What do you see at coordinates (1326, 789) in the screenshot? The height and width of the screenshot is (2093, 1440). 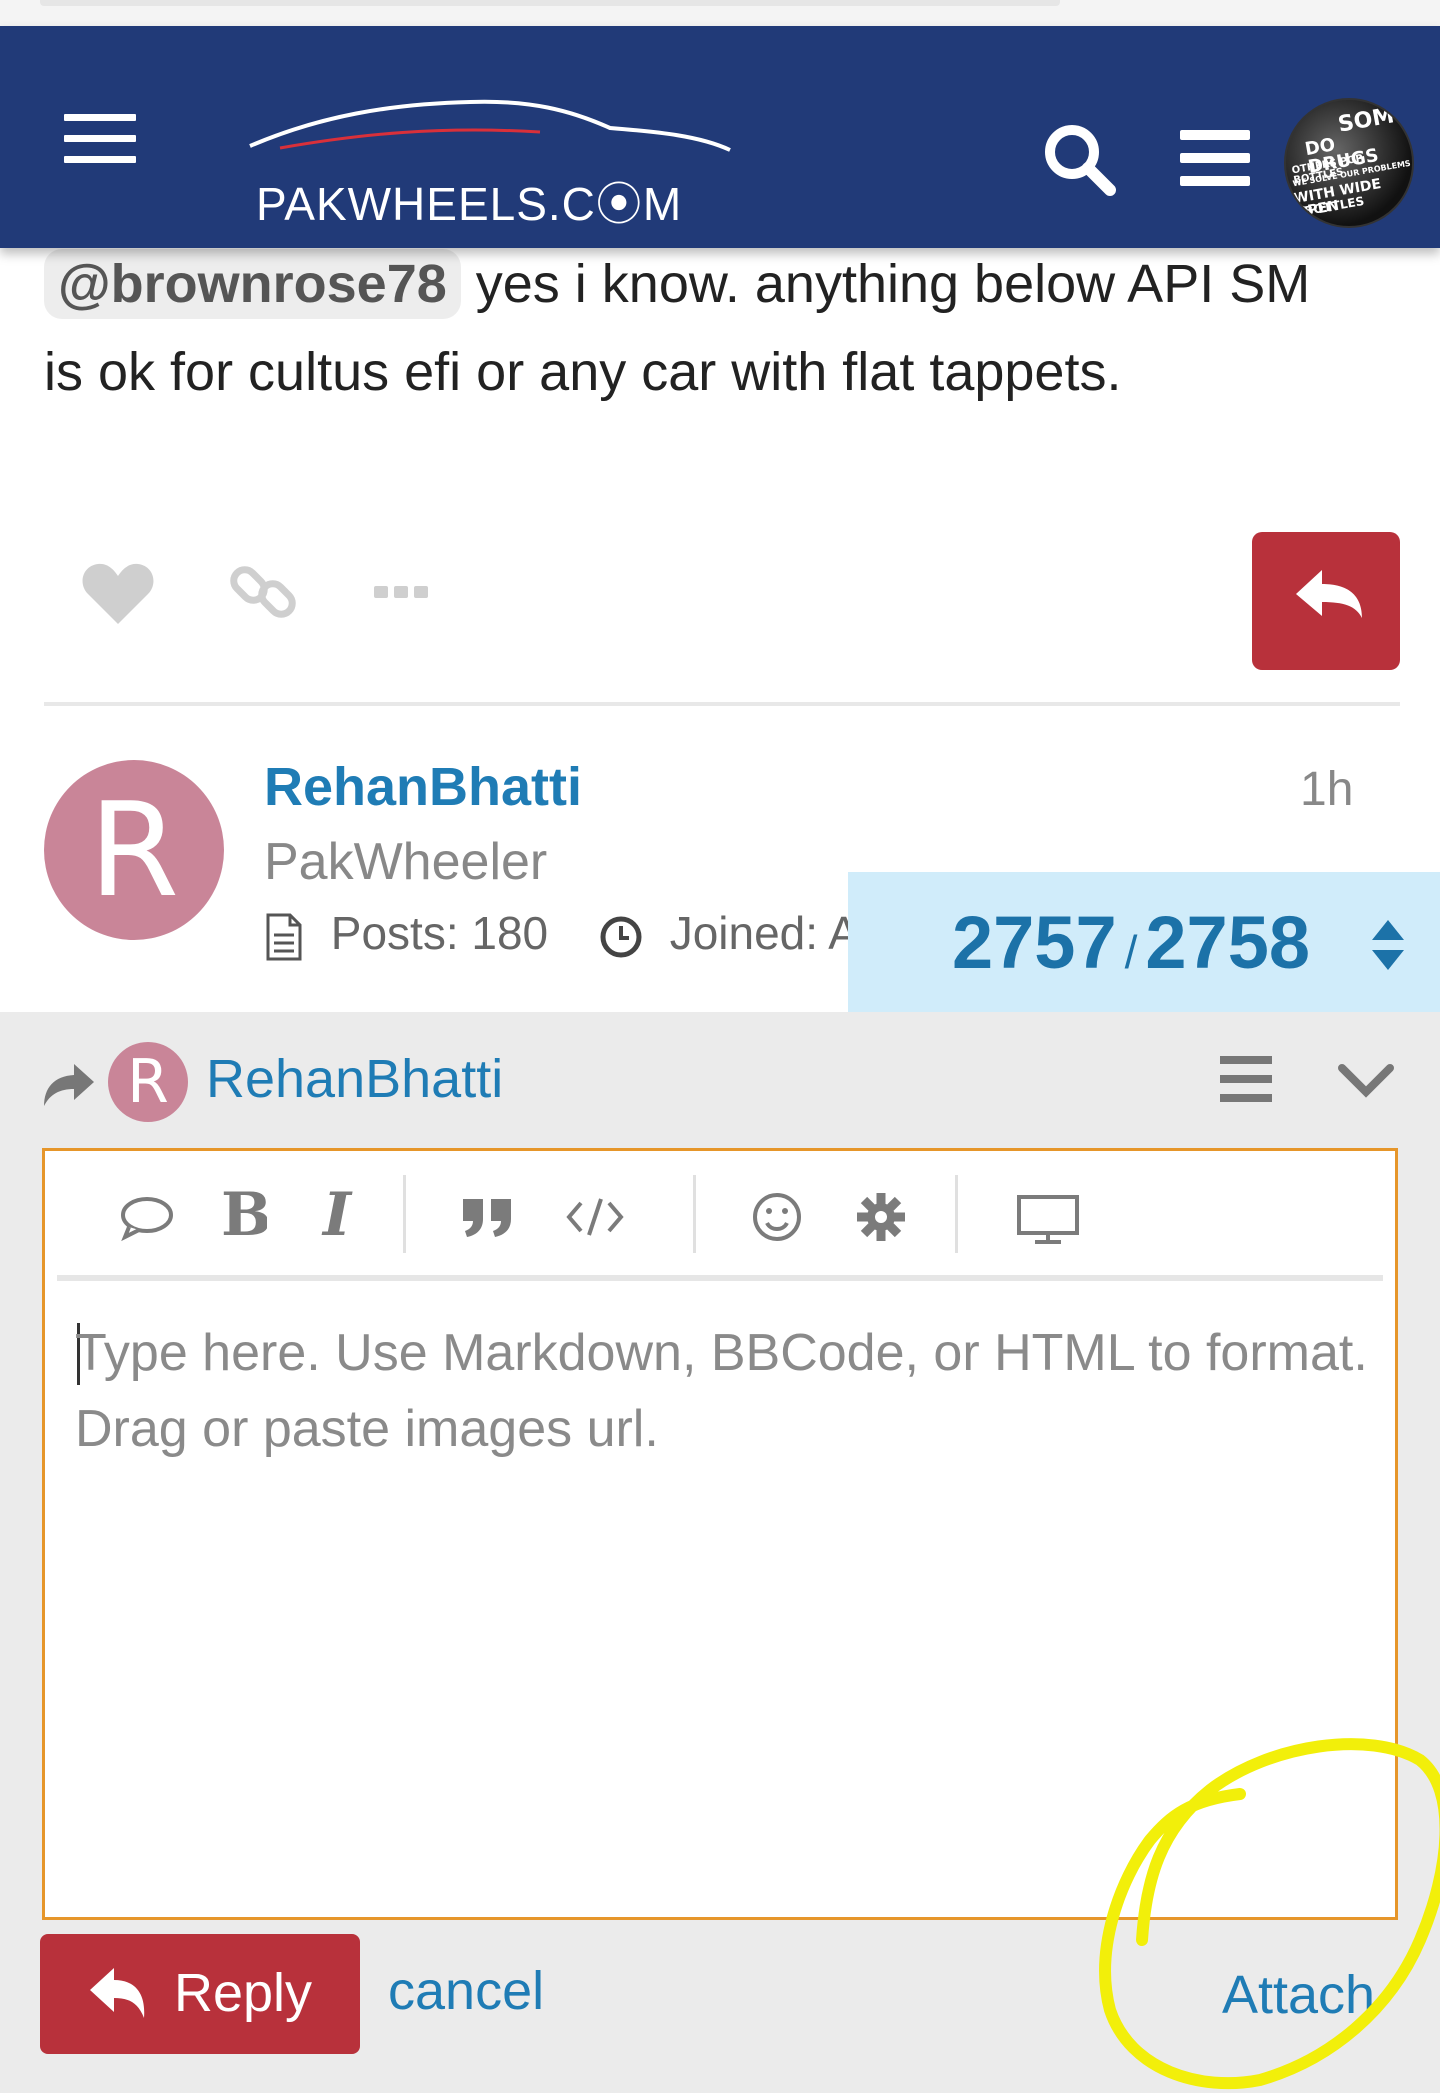 I see `post-time: 1h` at bounding box center [1326, 789].